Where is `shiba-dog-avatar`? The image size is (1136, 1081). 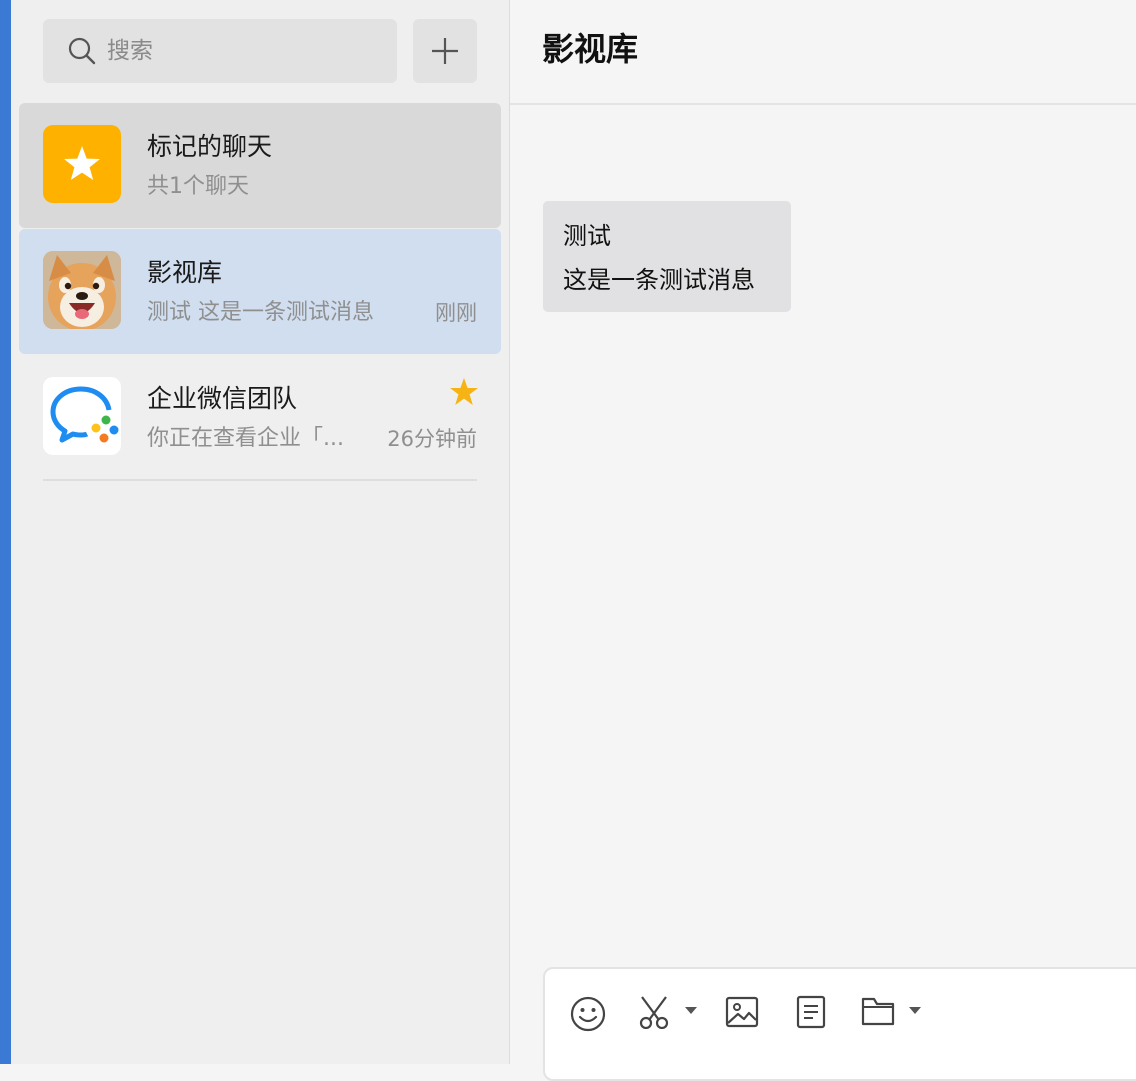
shiba-dog-avatar is located at coordinates (82, 290).